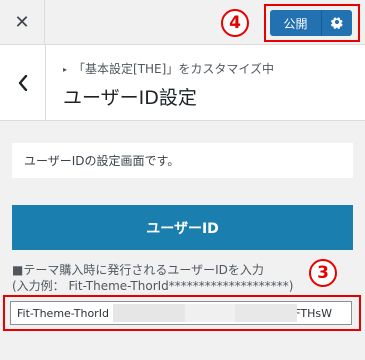 The height and width of the screenshot is (360, 365). I want to click on chevron-left-icon, so click(22, 82).